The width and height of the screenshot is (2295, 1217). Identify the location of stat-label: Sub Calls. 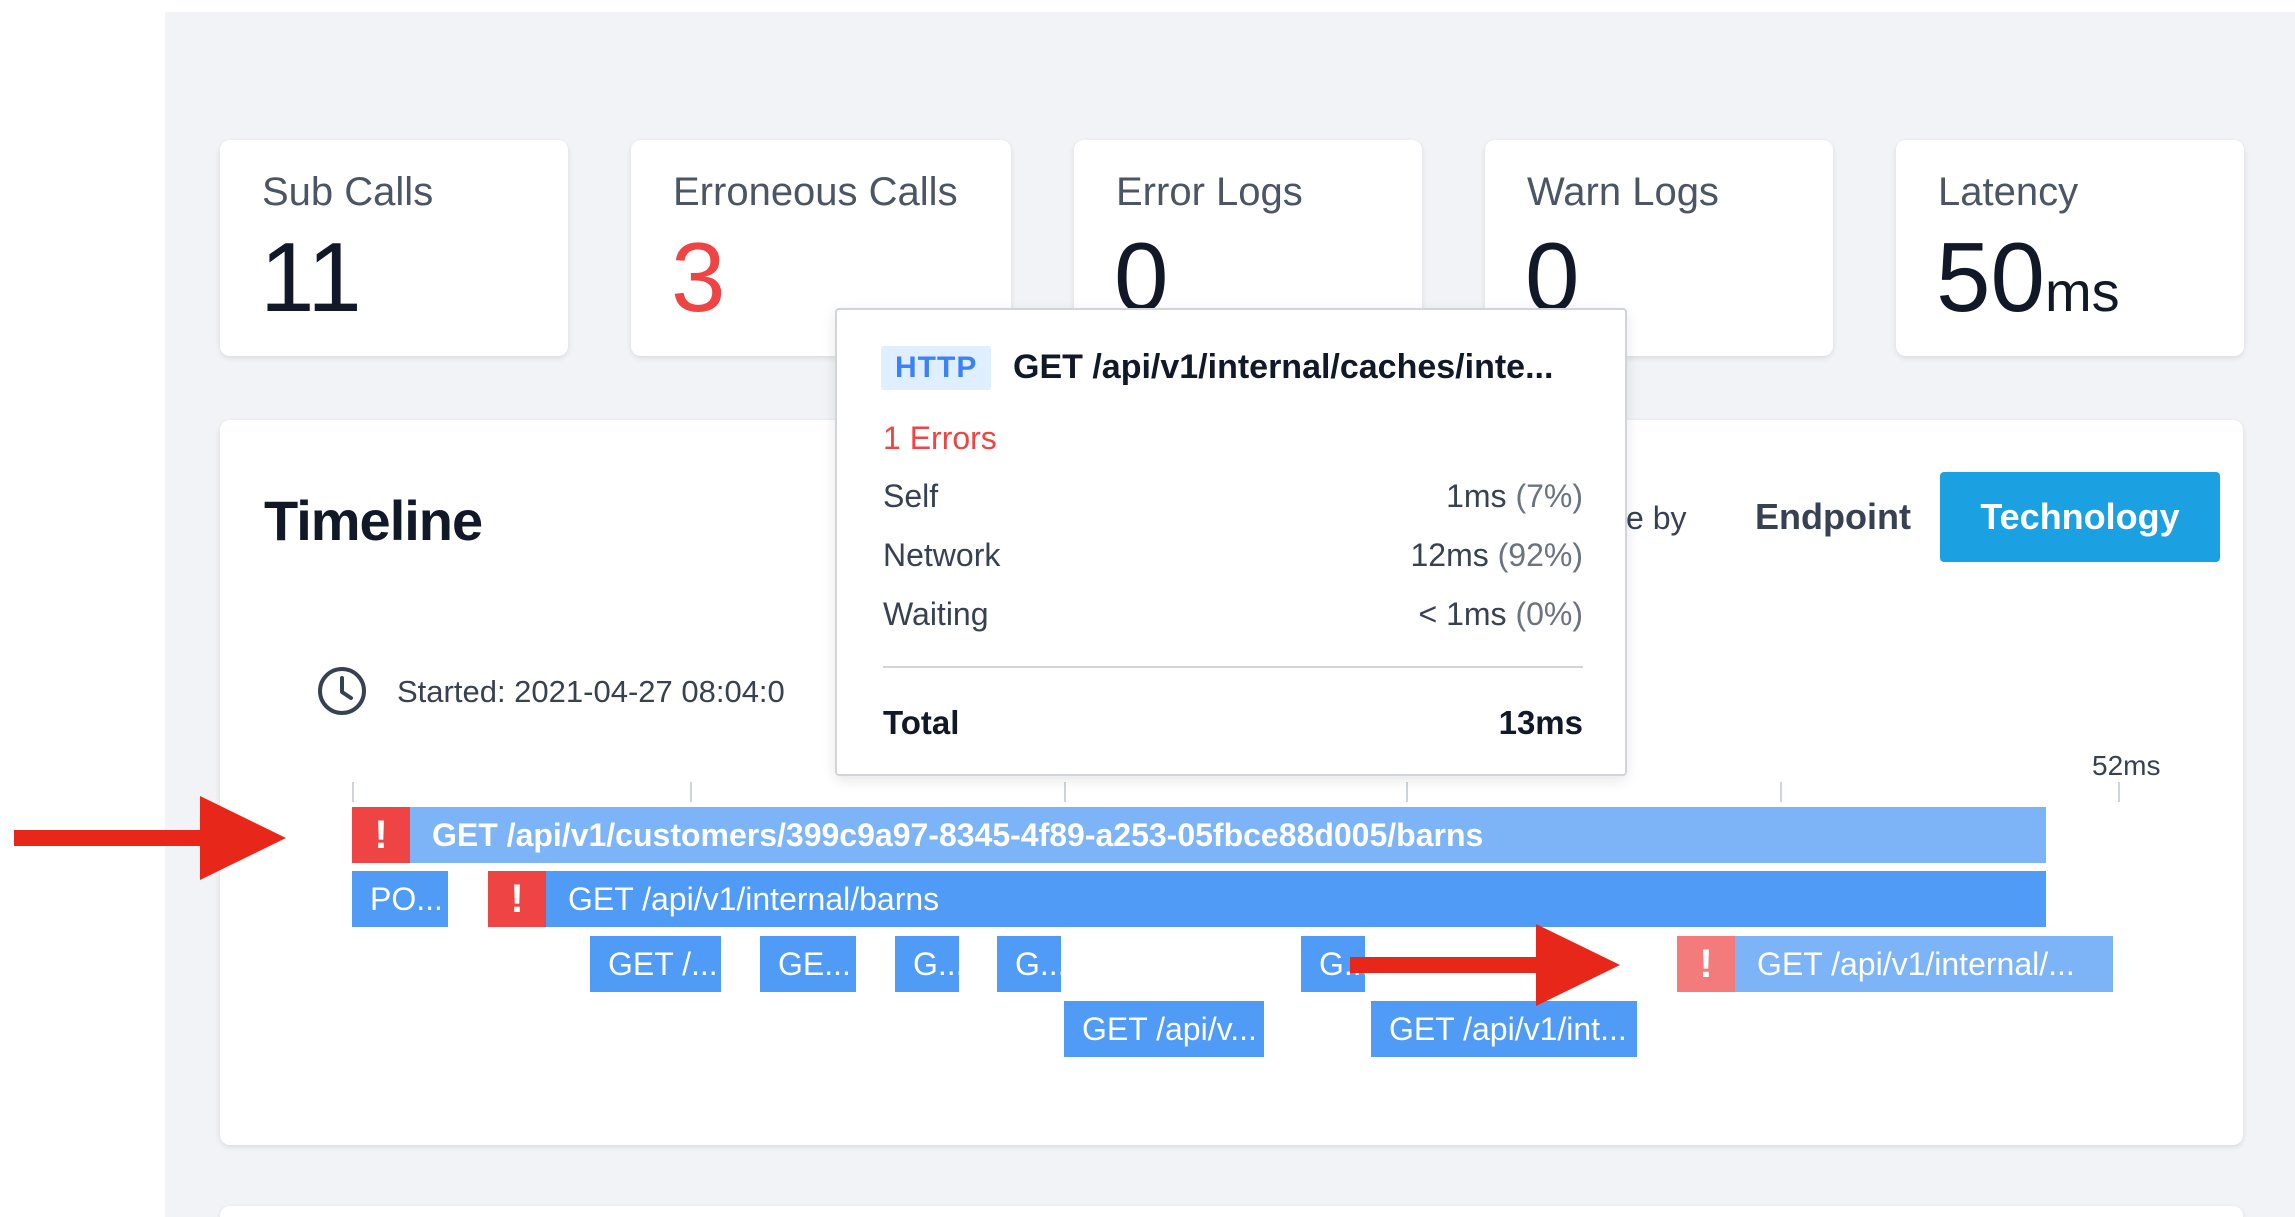
(348, 192).